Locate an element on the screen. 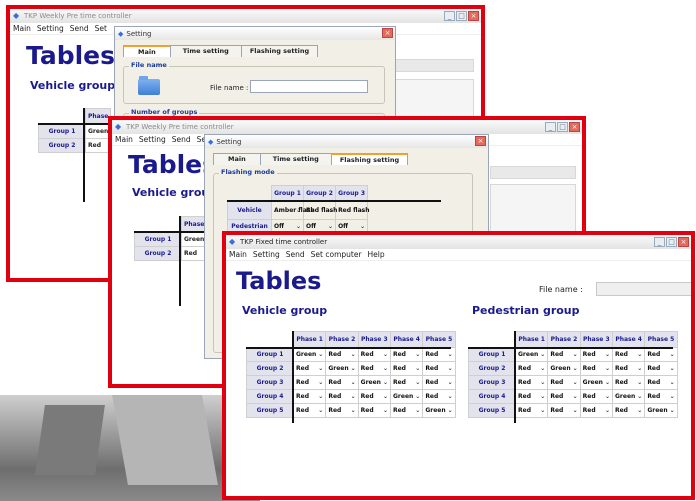 This screenshot has width=696, height=501. folder-icon is located at coordinates (149, 85).